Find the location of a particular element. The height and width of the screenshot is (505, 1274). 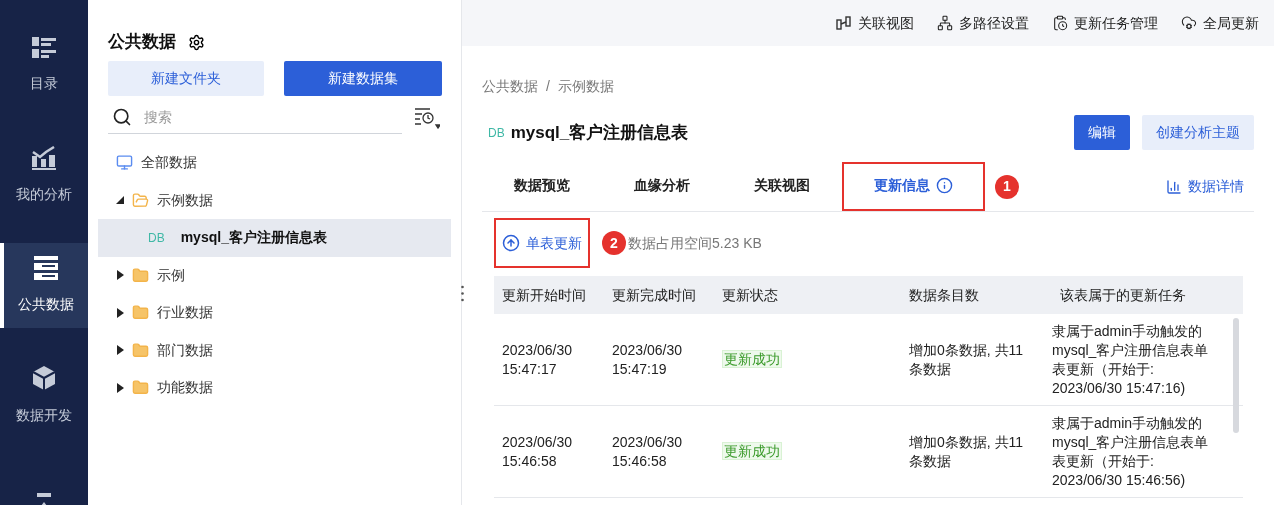

cloud-icon is located at coordinates (1189, 23).